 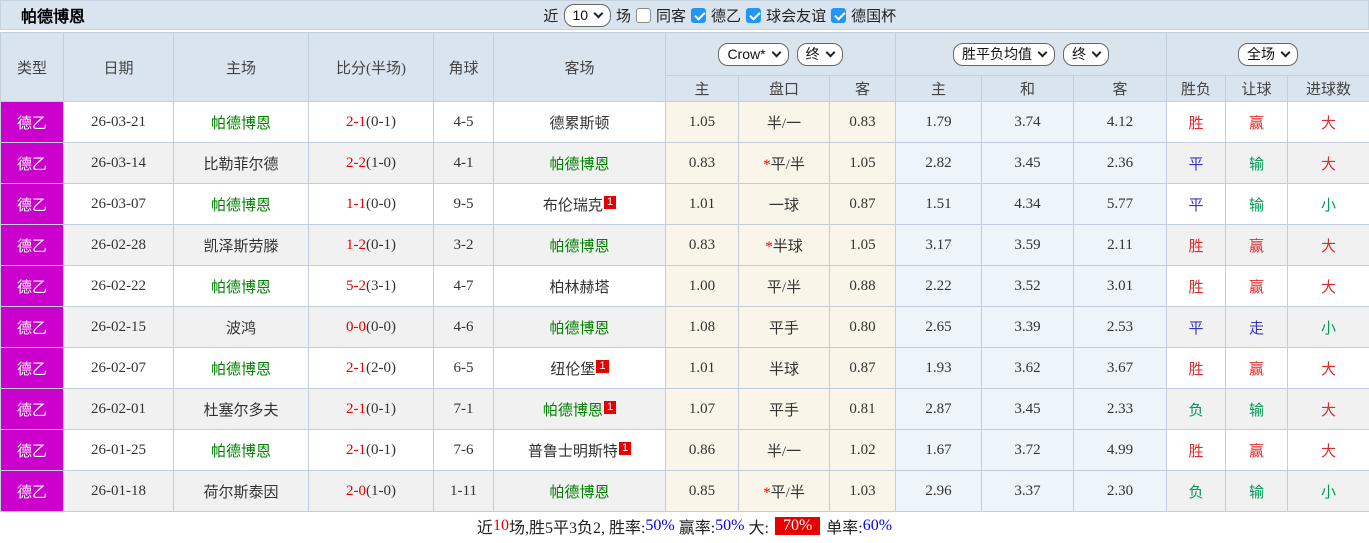 What do you see at coordinates (842, 528) in the screenshot?
I see `summary-part: 单率:` at bounding box center [842, 528].